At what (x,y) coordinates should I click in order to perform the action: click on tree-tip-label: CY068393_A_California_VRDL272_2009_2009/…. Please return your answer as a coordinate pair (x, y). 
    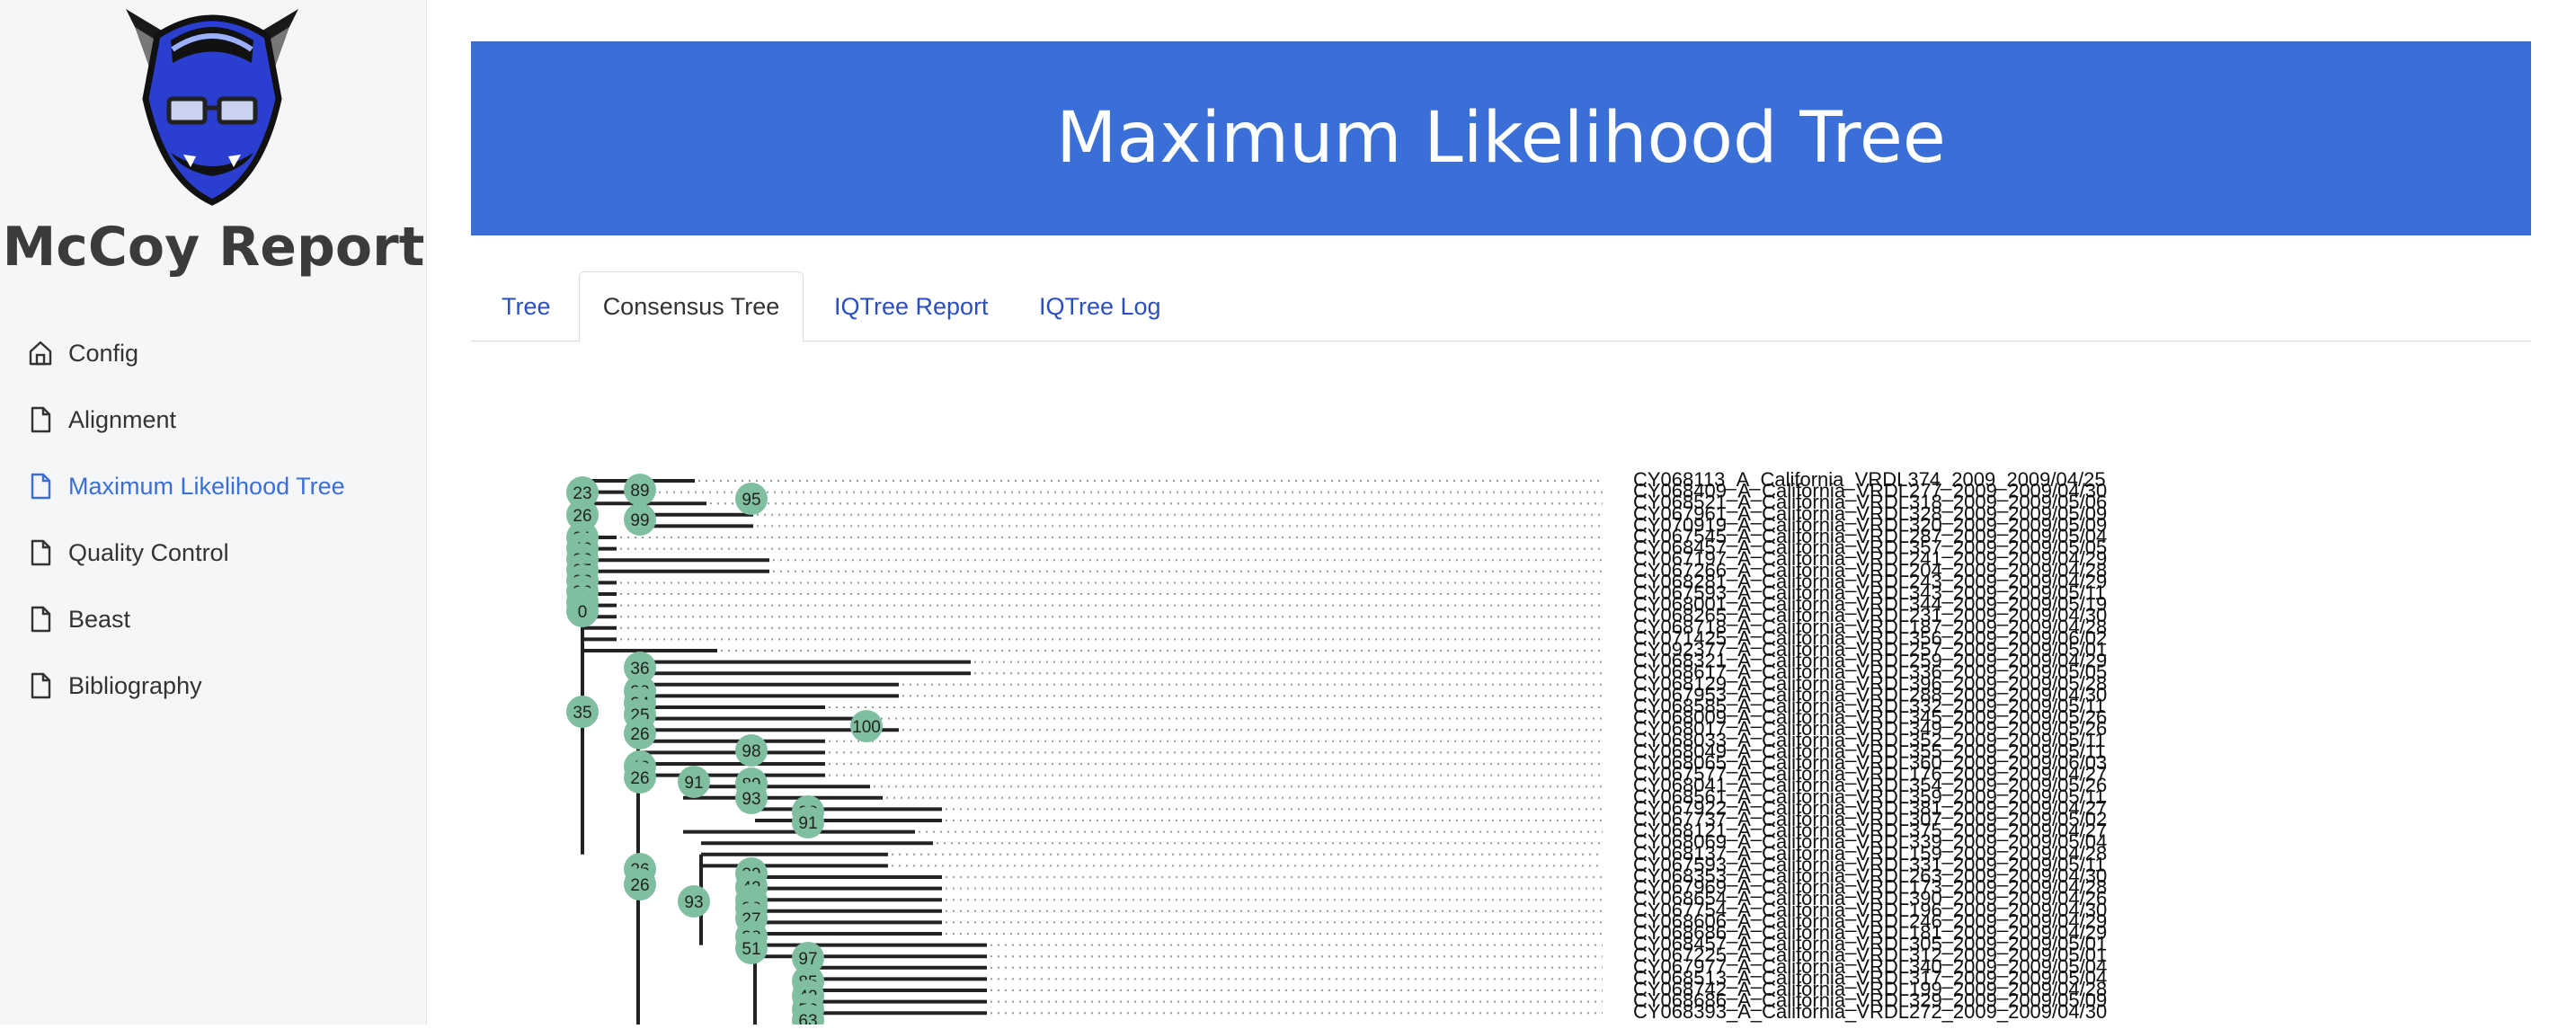
    Looking at the image, I should click on (1870, 1011).